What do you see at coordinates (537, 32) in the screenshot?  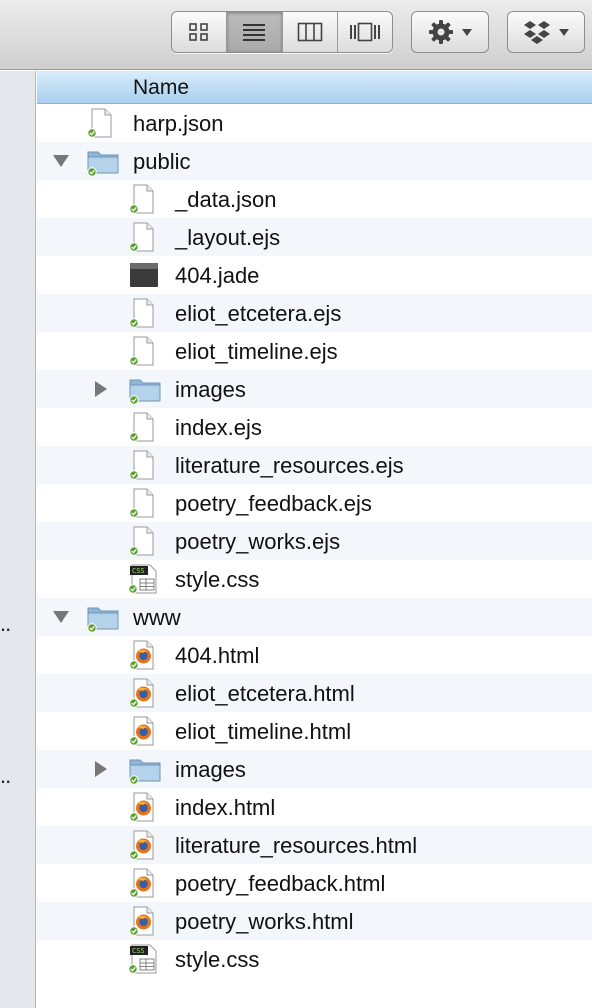 I see `dropbox-icon` at bounding box center [537, 32].